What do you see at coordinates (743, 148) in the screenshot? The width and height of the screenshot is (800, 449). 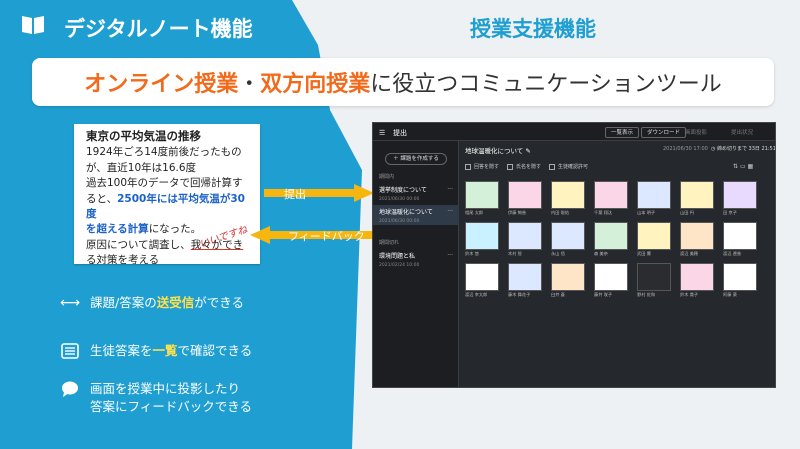 I see `deadline-timer: ◷ 締め切りまで 33日 21:51` at bounding box center [743, 148].